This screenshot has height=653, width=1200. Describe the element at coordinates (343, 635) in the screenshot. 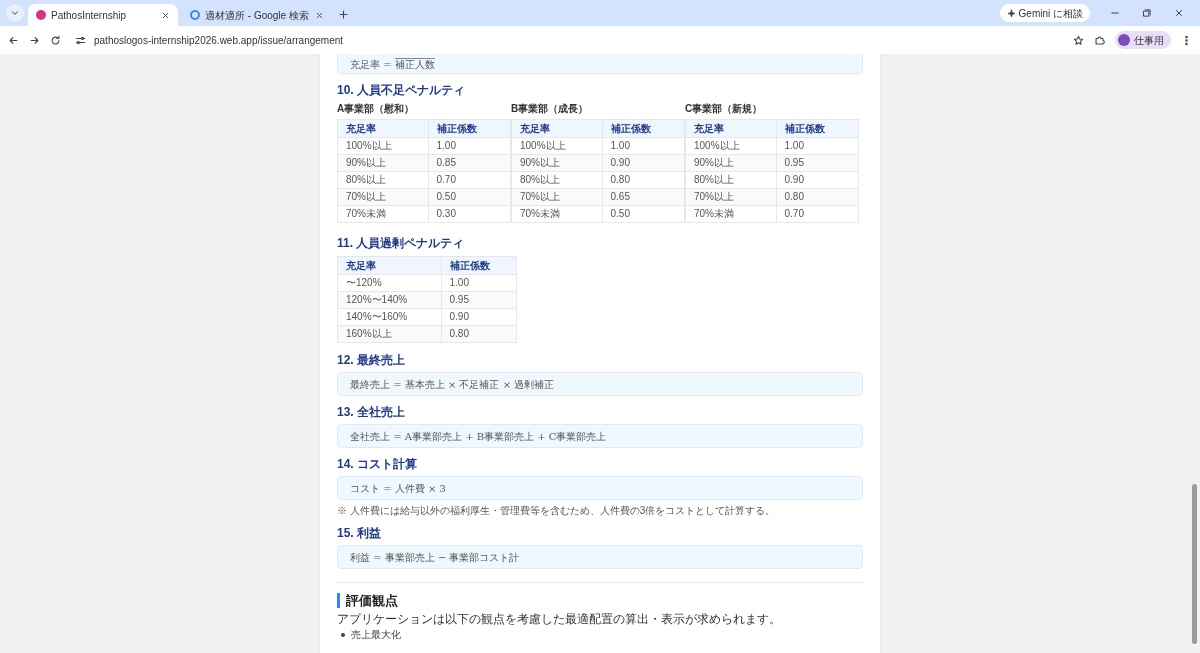

I see `bullet-icon` at that location.